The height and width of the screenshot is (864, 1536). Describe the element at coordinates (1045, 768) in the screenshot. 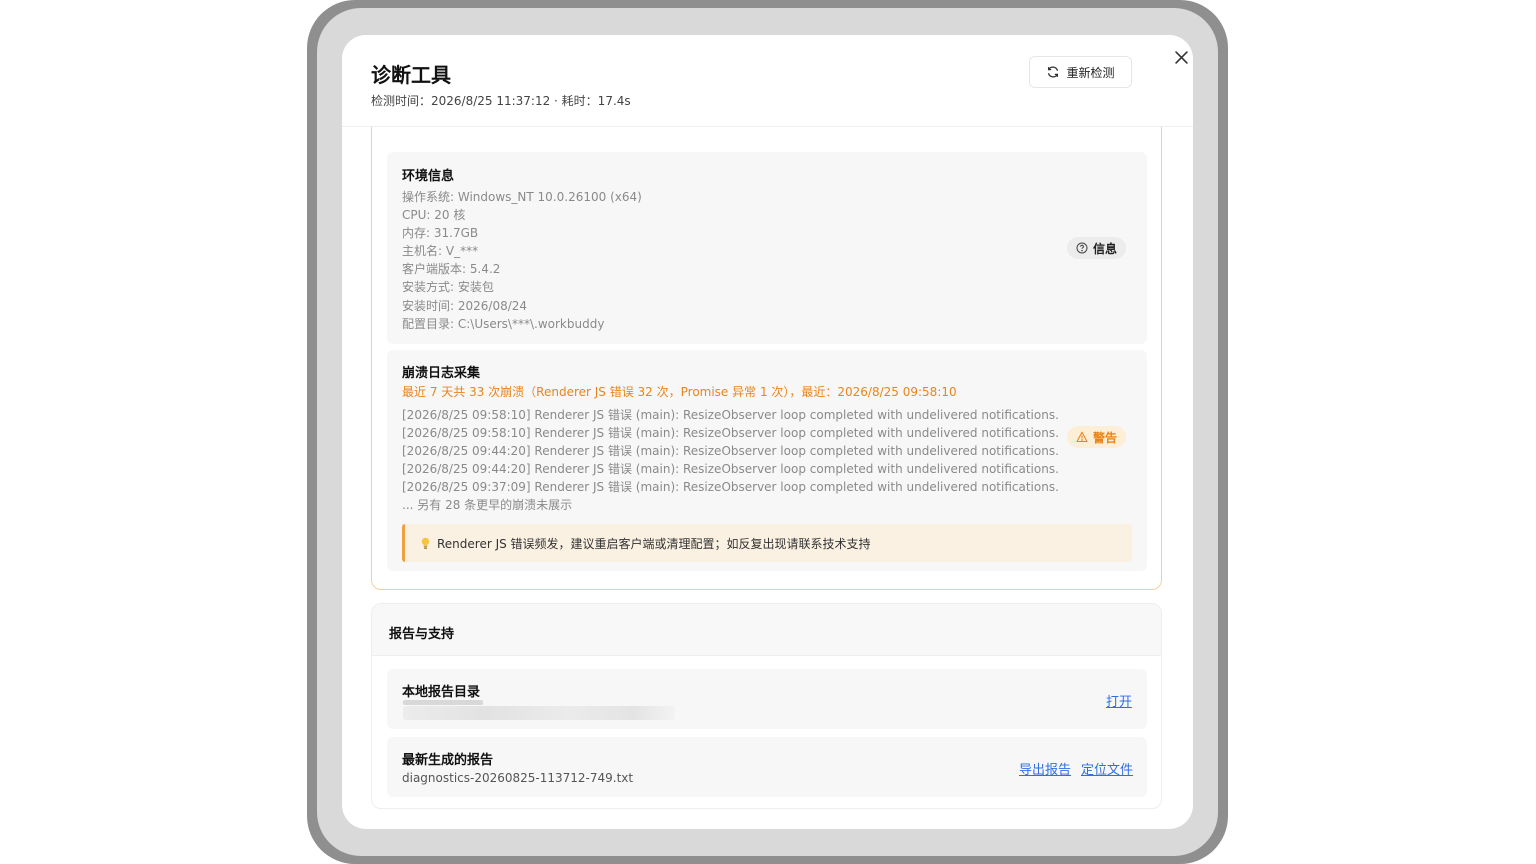

I see `export-report-link: 导出报告` at that location.